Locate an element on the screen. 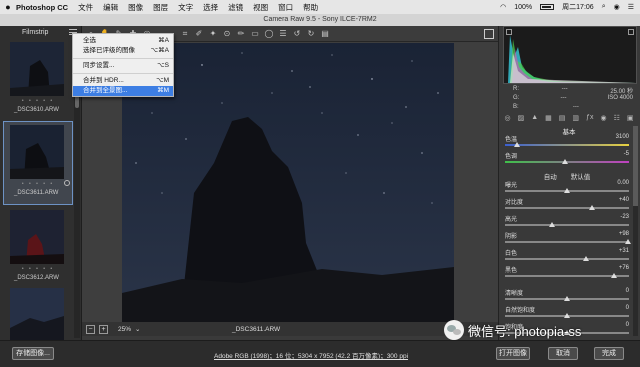 The width and height of the screenshot is (640, 367). slider-contrast: 对比度 +40 is located at coordinates (567, 205).